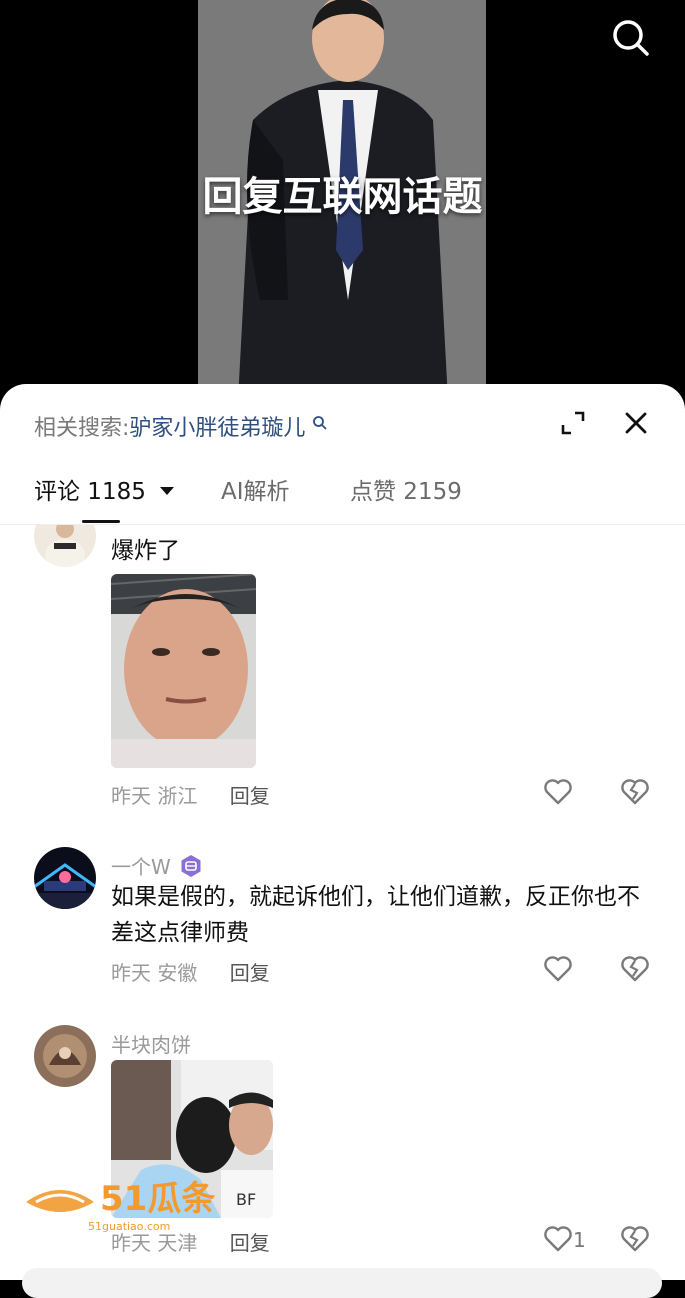  I want to click on related-search-label: 相关搜索:, so click(82, 428).